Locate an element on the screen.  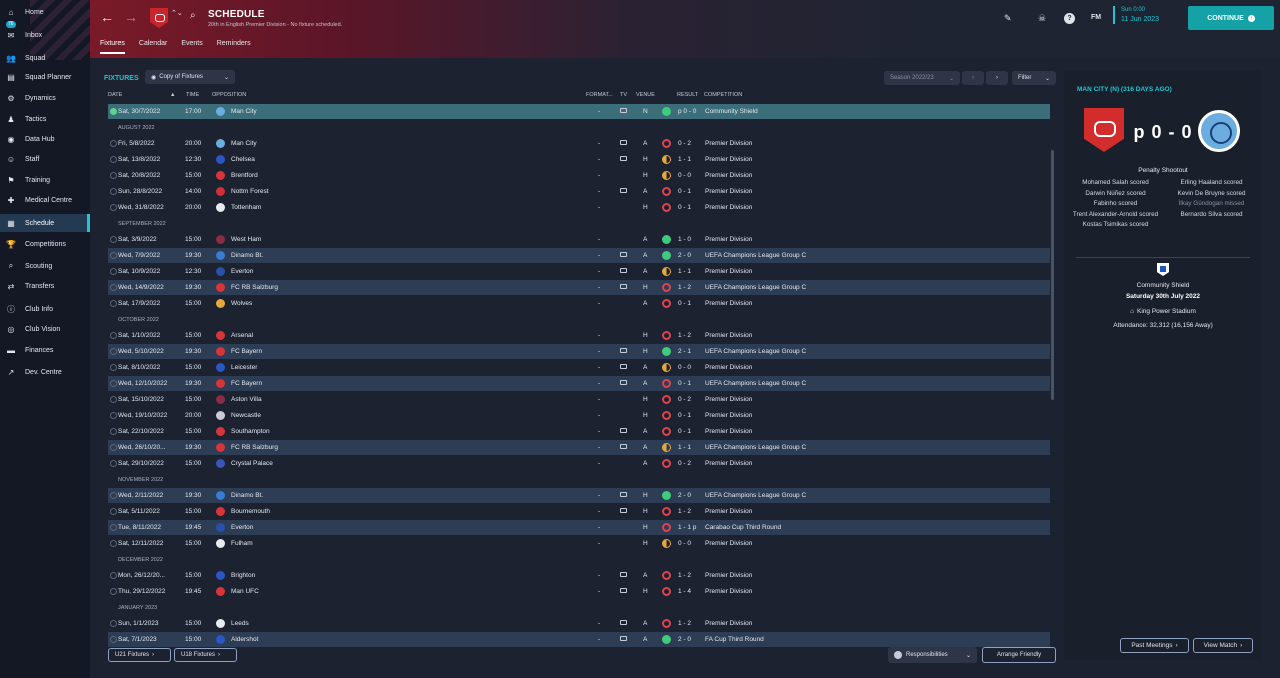
sidebar-item-dynamics: ⚙ Dynamics is located at coordinates (45, 98).